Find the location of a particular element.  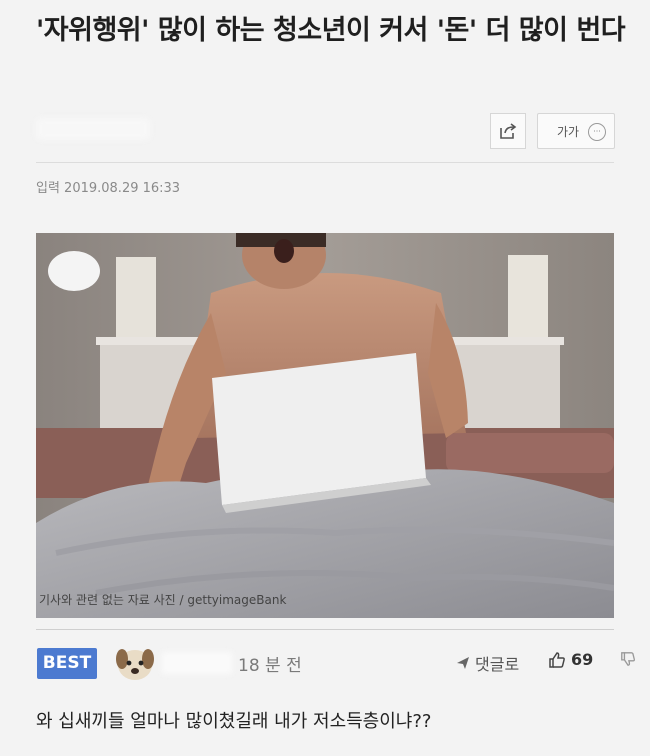

nickname-redacted is located at coordinates (197, 663).